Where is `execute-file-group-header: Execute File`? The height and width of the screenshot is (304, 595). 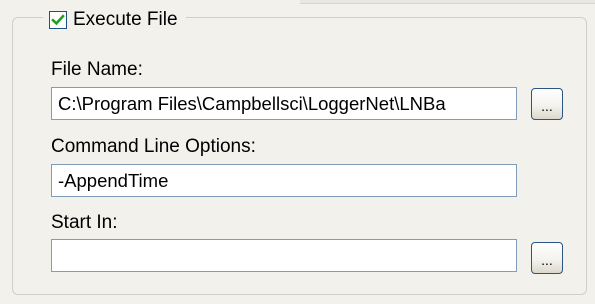 execute-file-group-header: Execute File is located at coordinates (114, 20).